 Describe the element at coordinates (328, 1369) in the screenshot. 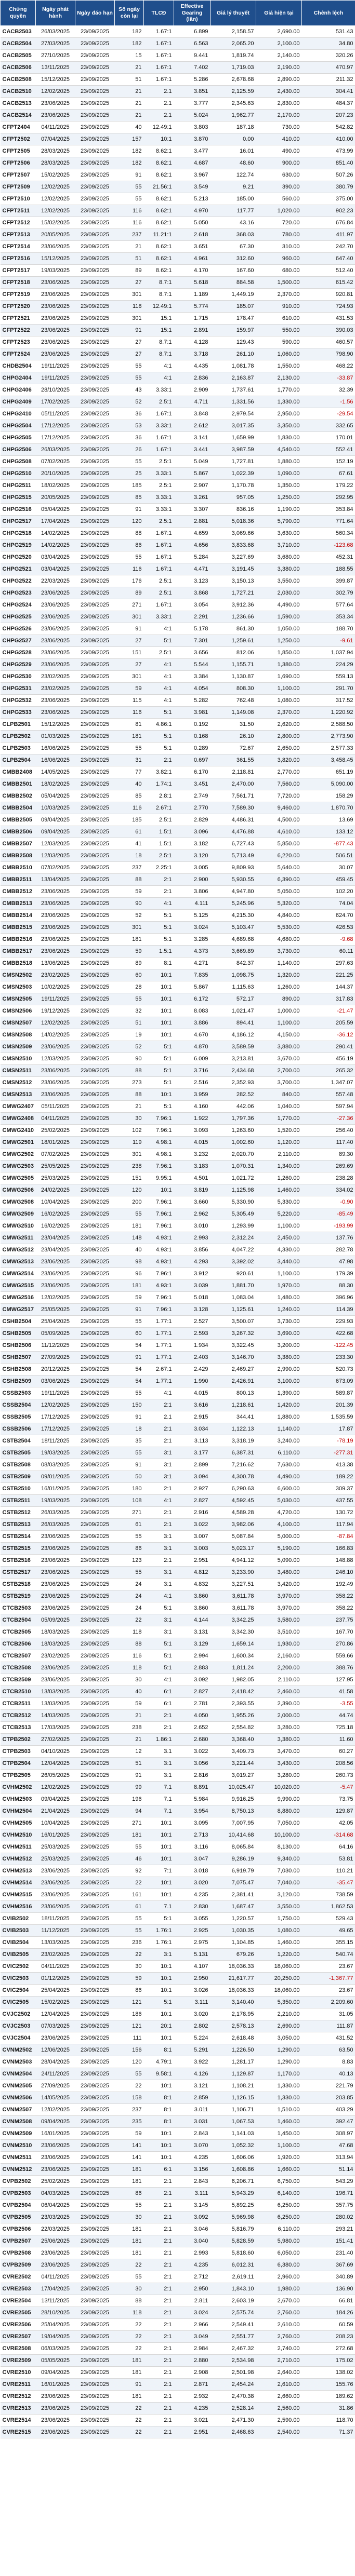

I see `cell-difference: 520.73` at that location.